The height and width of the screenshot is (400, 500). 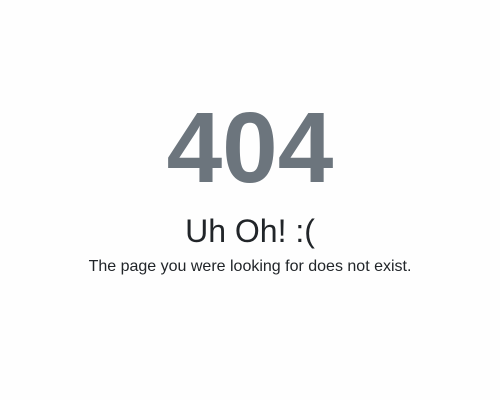 I want to click on error-title: Uh Oh! :(, so click(x=250, y=231).